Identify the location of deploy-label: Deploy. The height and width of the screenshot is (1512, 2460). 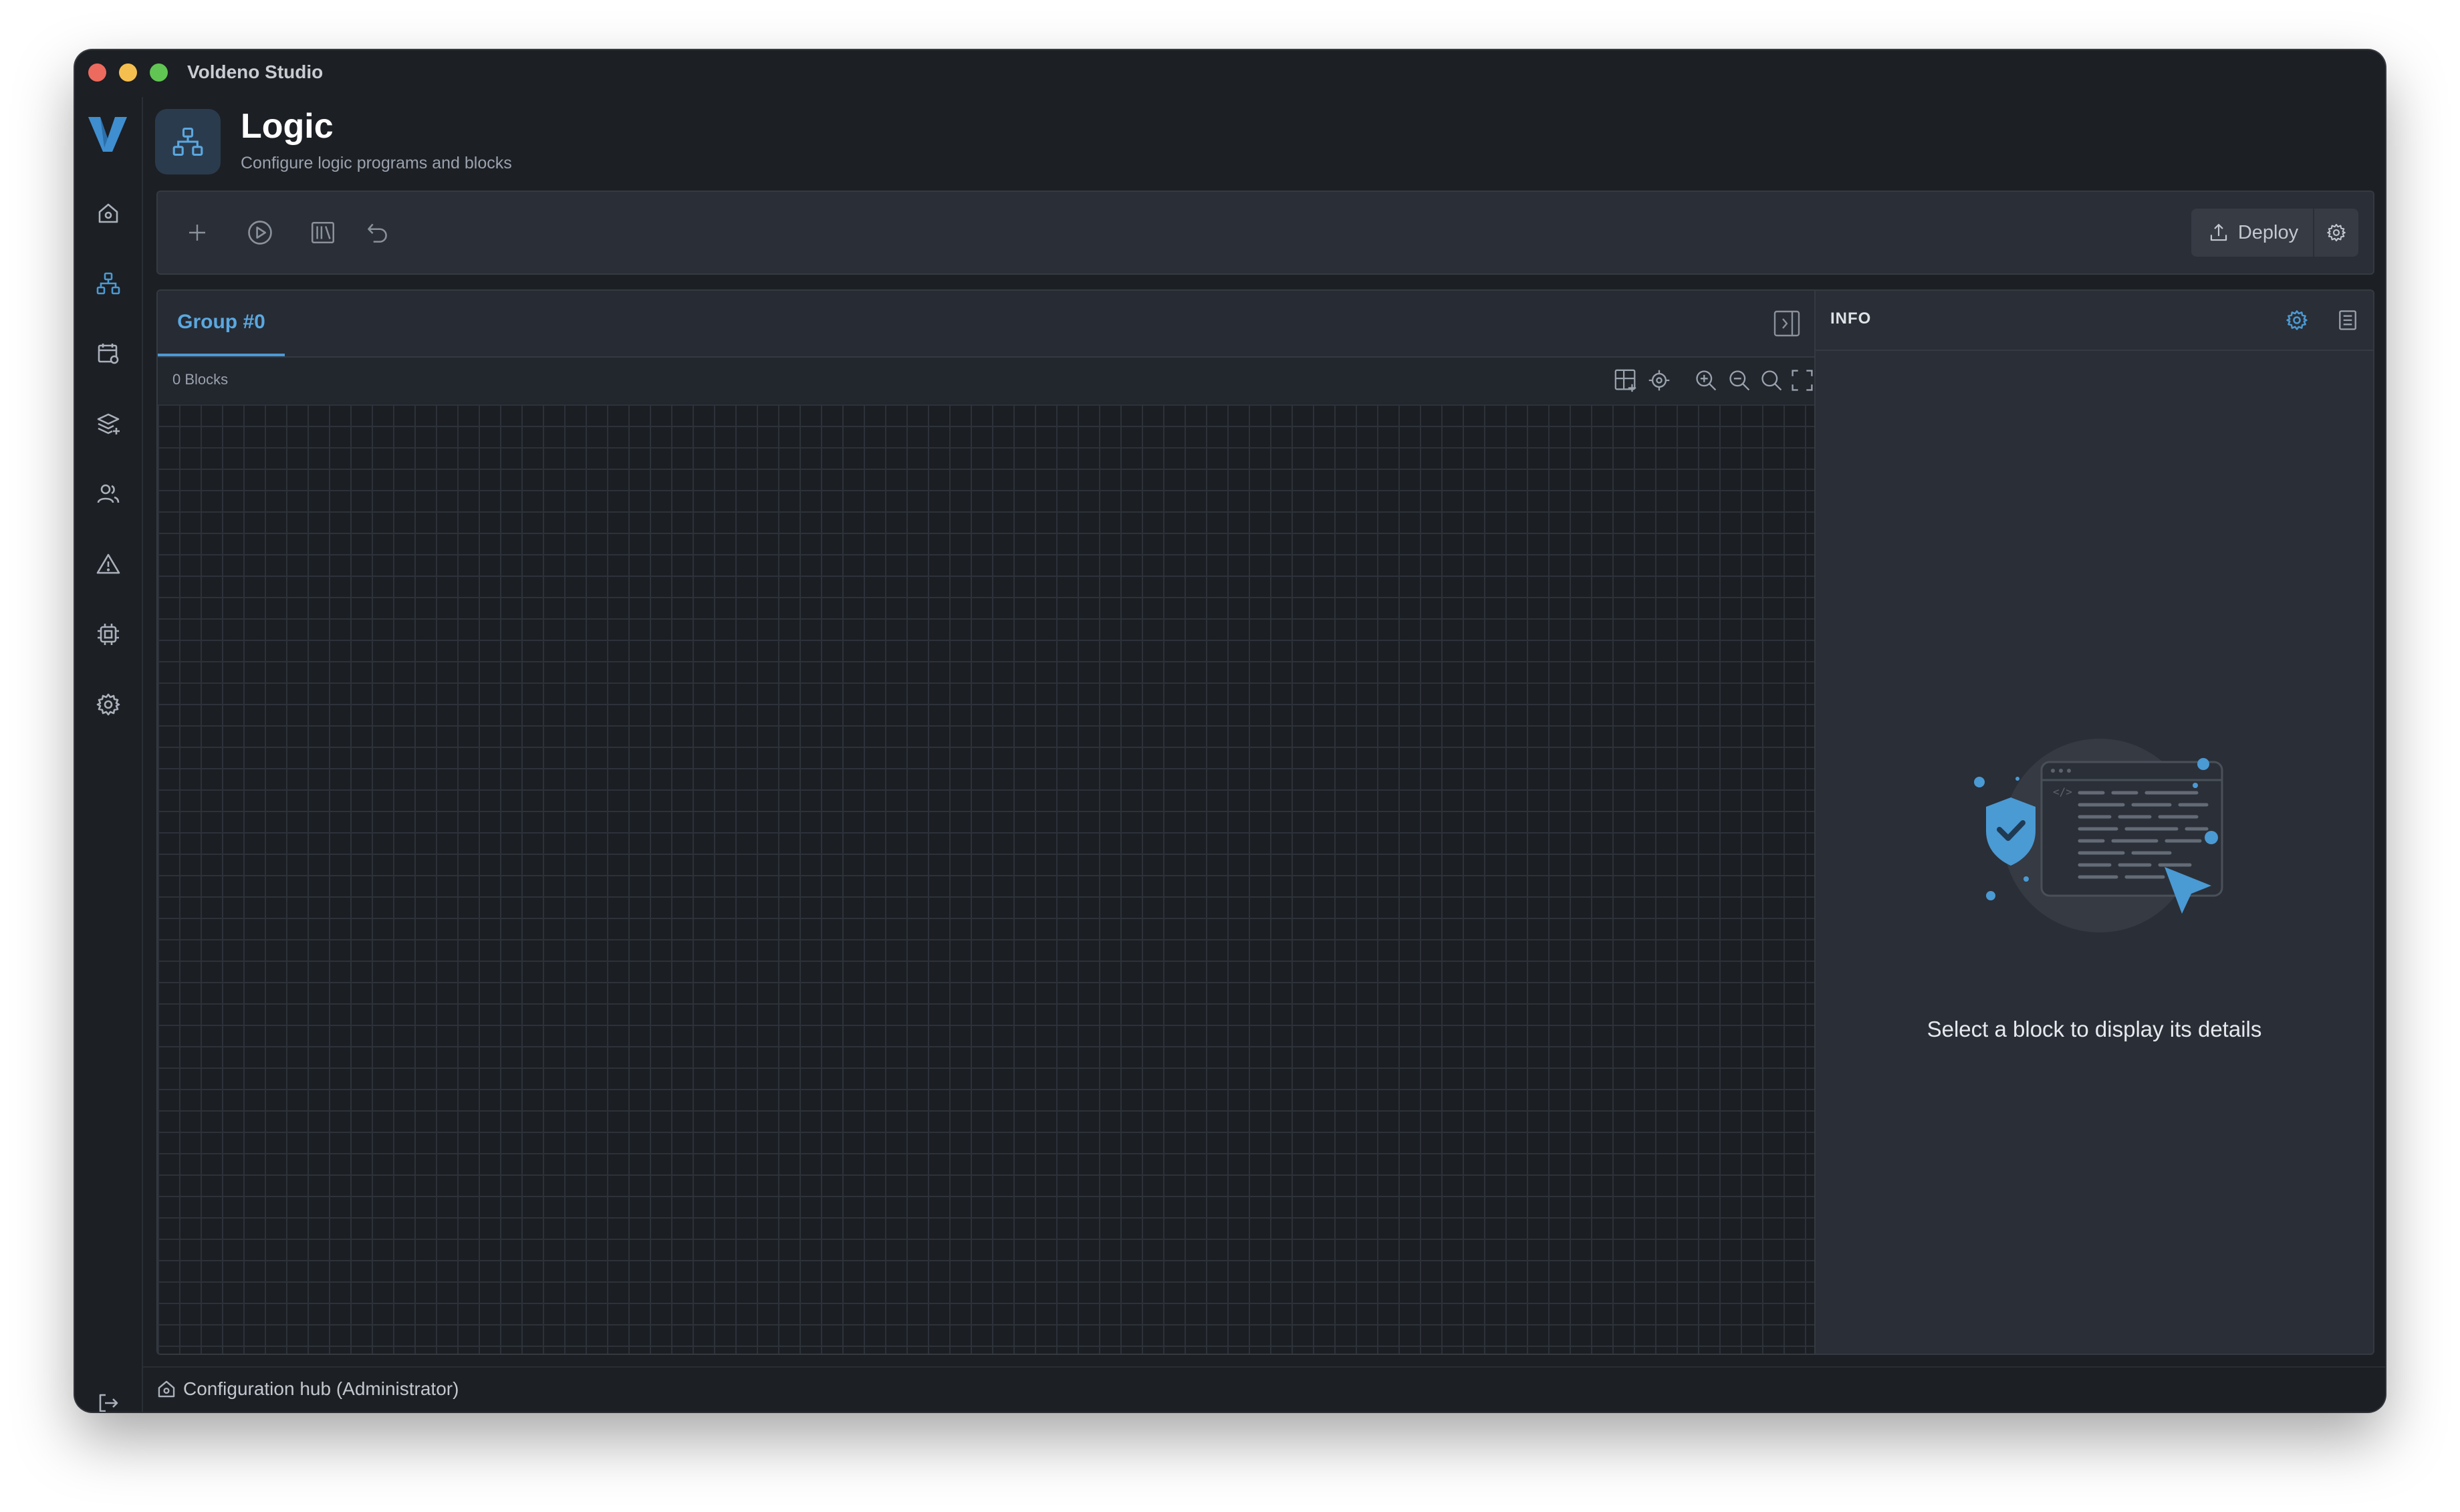
(2268, 232).